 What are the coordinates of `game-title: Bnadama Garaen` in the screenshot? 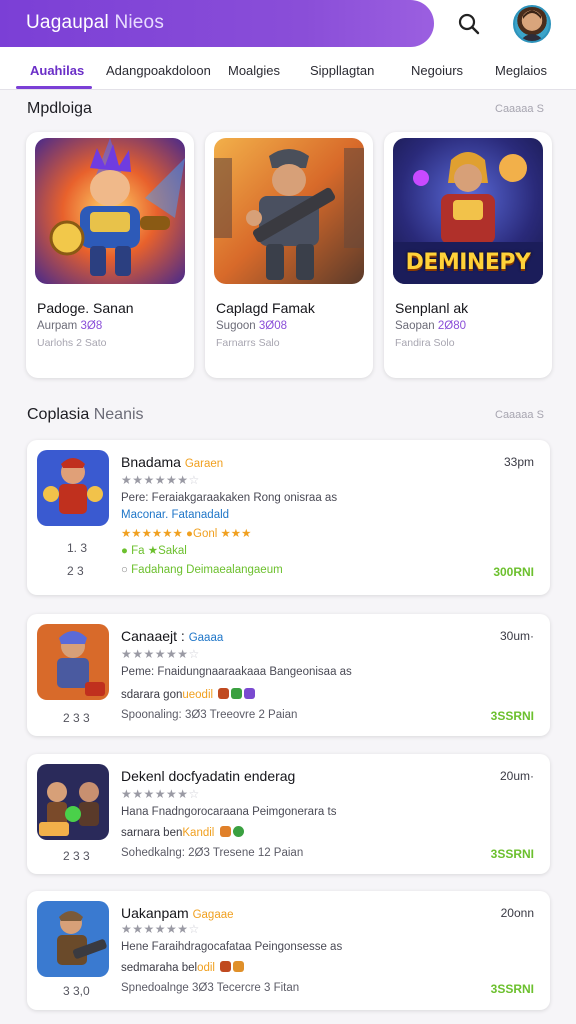 It's located at (172, 462).